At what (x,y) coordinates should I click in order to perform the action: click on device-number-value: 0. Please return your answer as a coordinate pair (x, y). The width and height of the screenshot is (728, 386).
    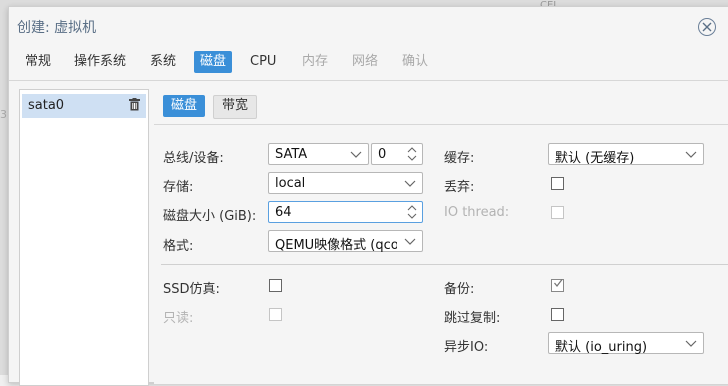
    Looking at the image, I should click on (382, 154).